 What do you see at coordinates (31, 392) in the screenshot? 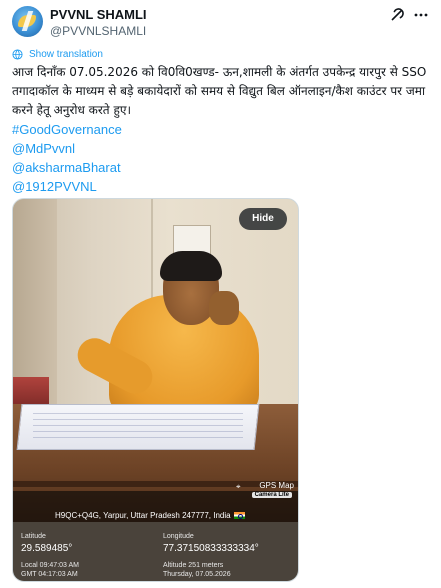
I see `photo-files-stack` at bounding box center [31, 392].